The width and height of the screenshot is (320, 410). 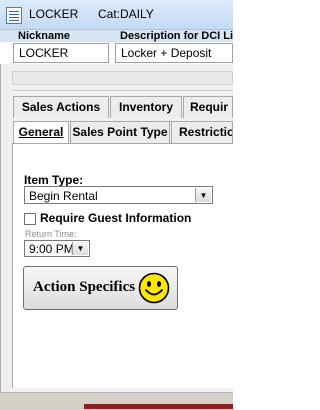 What do you see at coordinates (44, 36) in the screenshot?
I see `nickname-label: Nickname` at bounding box center [44, 36].